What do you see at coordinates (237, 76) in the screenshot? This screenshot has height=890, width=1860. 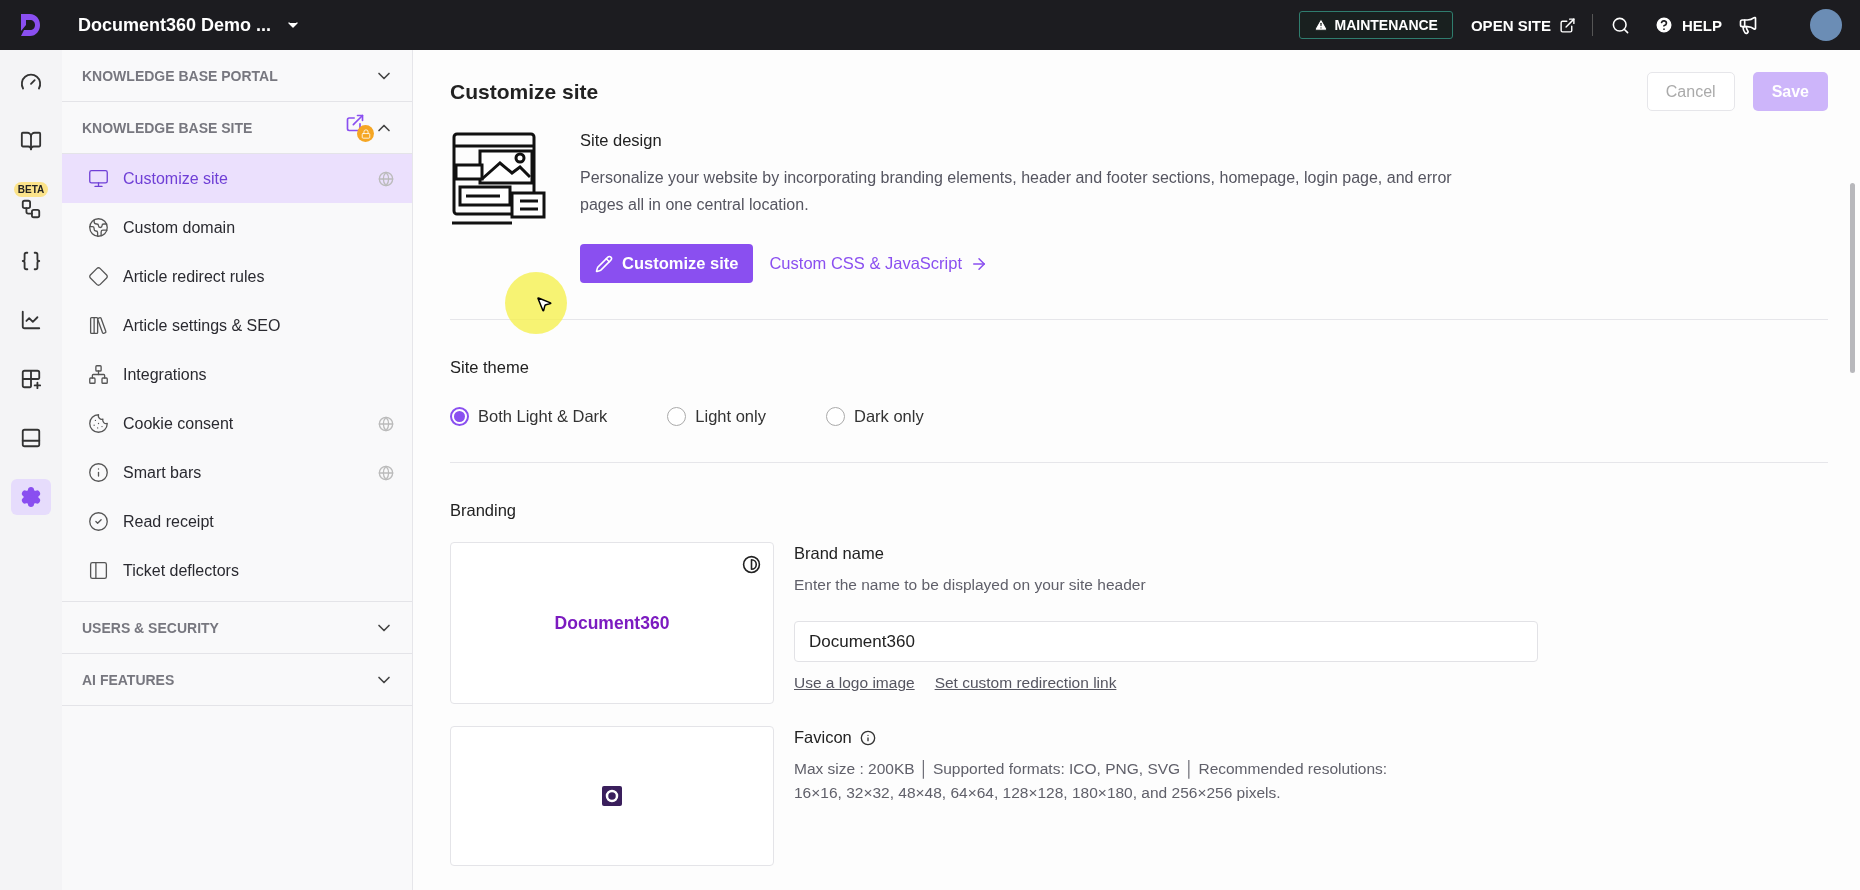 I see `section-header: KNOWLEDGE BASE PORTAL` at bounding box center [237, 76].